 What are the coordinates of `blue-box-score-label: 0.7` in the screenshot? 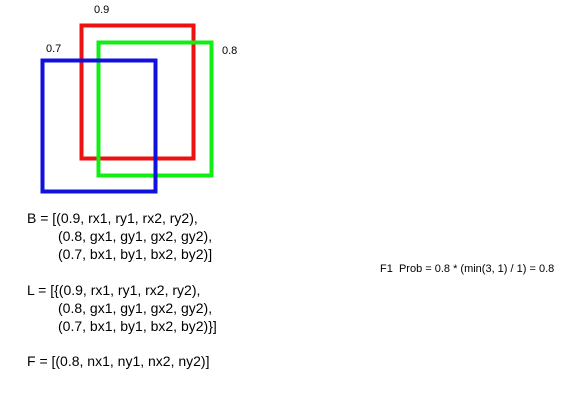 It's located at (54, 49).